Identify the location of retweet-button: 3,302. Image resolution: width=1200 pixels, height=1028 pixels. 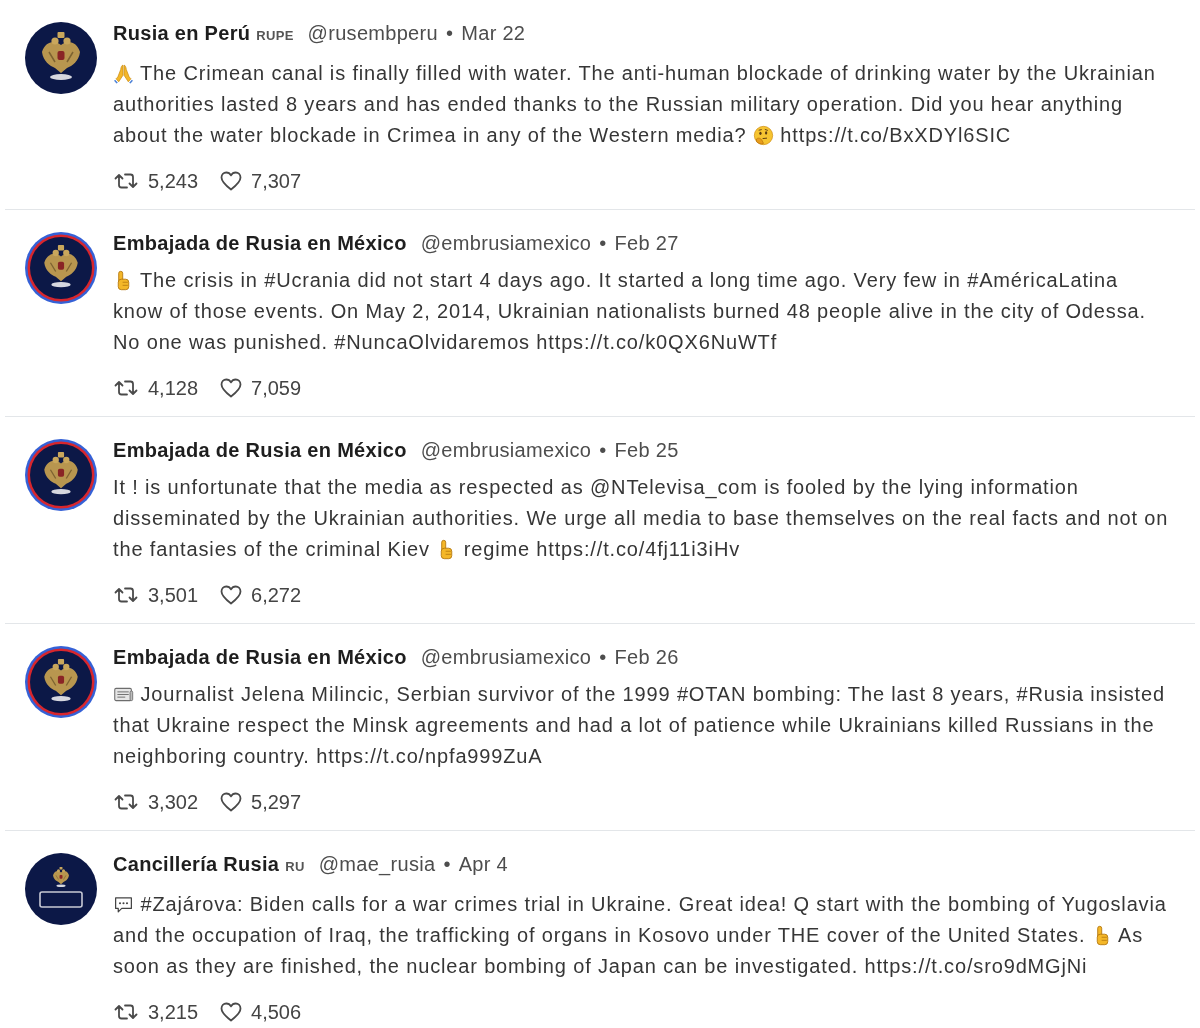
(156, 802).